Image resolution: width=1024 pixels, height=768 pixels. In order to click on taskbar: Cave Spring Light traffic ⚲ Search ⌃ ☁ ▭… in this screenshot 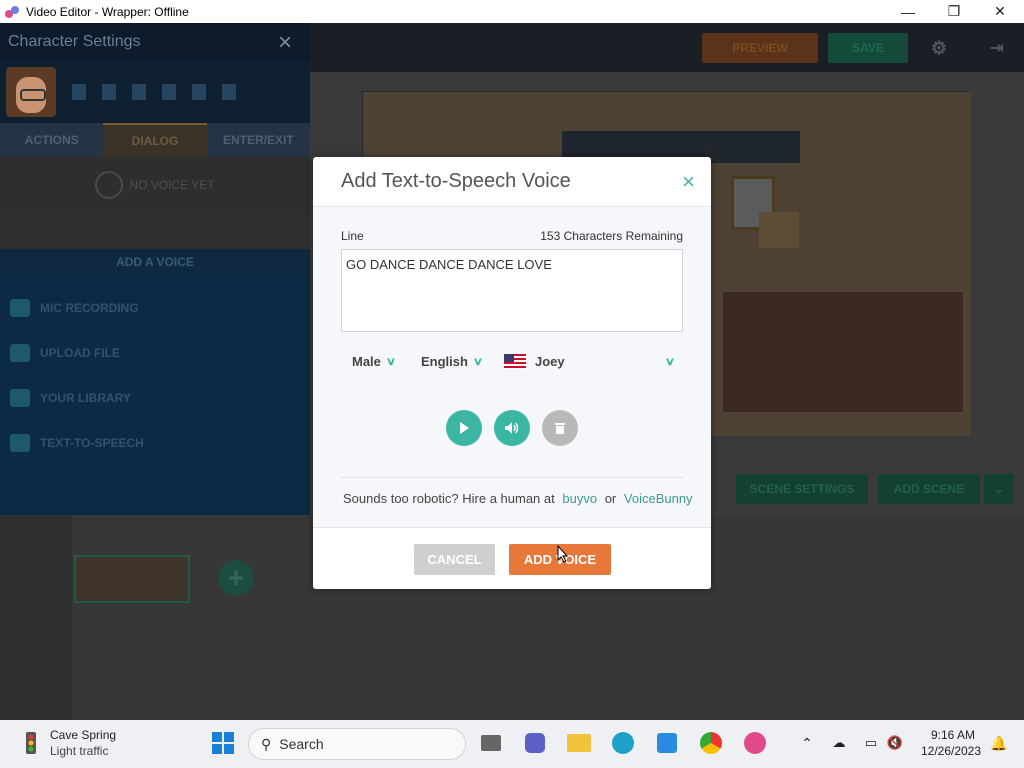, I will do `click(512, 744)`.